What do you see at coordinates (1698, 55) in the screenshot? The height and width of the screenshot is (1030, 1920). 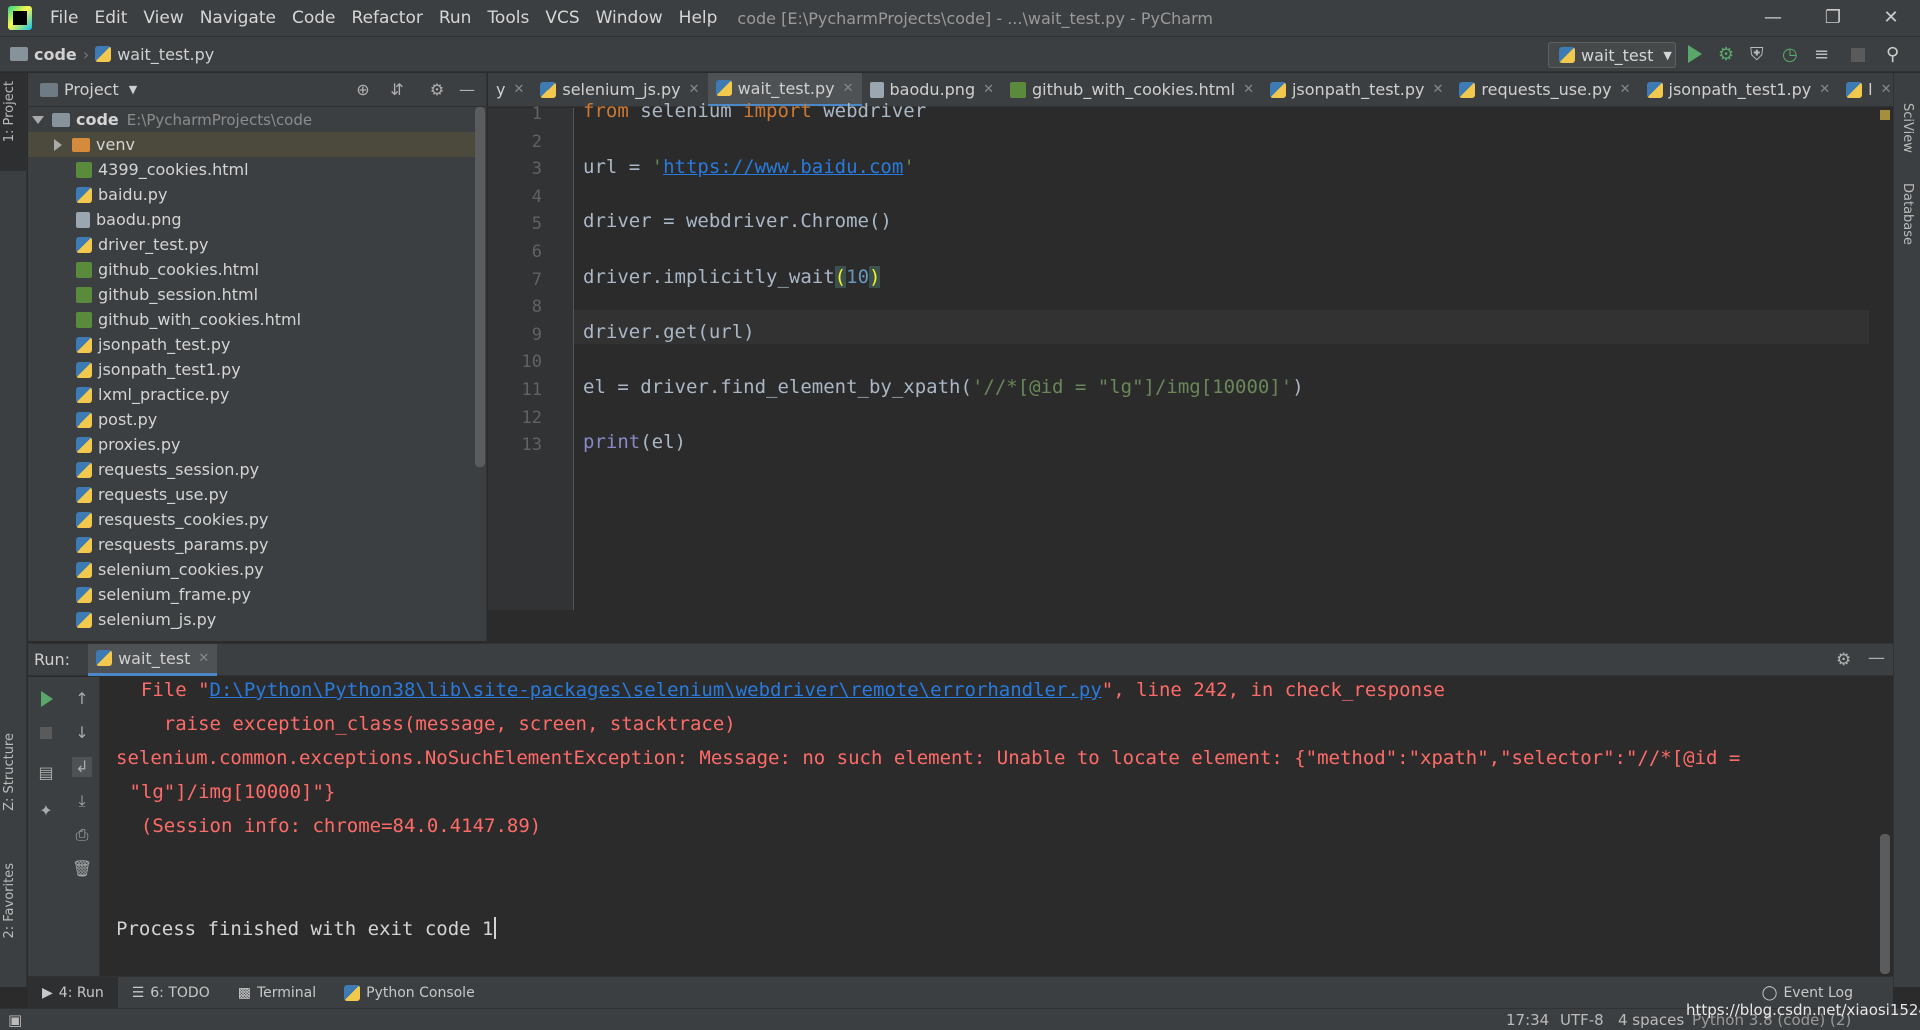 I see `run-button` at bounding box center [1698, 55].